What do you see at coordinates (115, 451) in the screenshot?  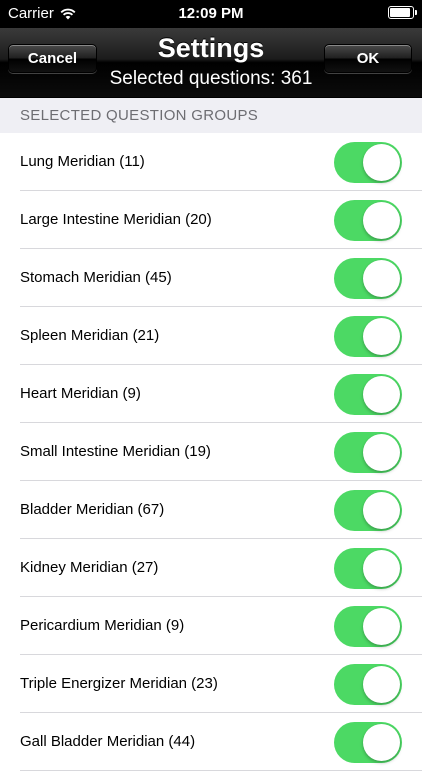 I see `group-label: Small Intestine Meridian (19)` at bounding box center [115, 451].